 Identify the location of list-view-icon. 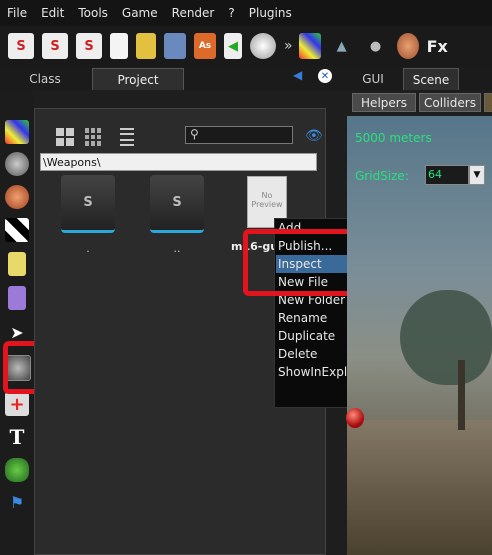
(125, 137).